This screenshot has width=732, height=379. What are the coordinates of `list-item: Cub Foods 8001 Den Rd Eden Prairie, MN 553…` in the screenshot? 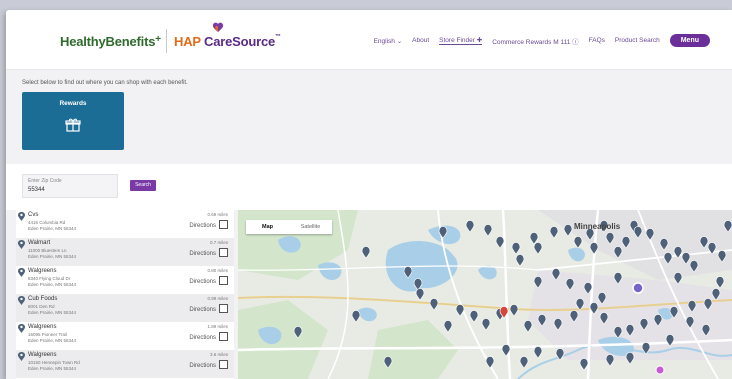 It's located at (125, 308).